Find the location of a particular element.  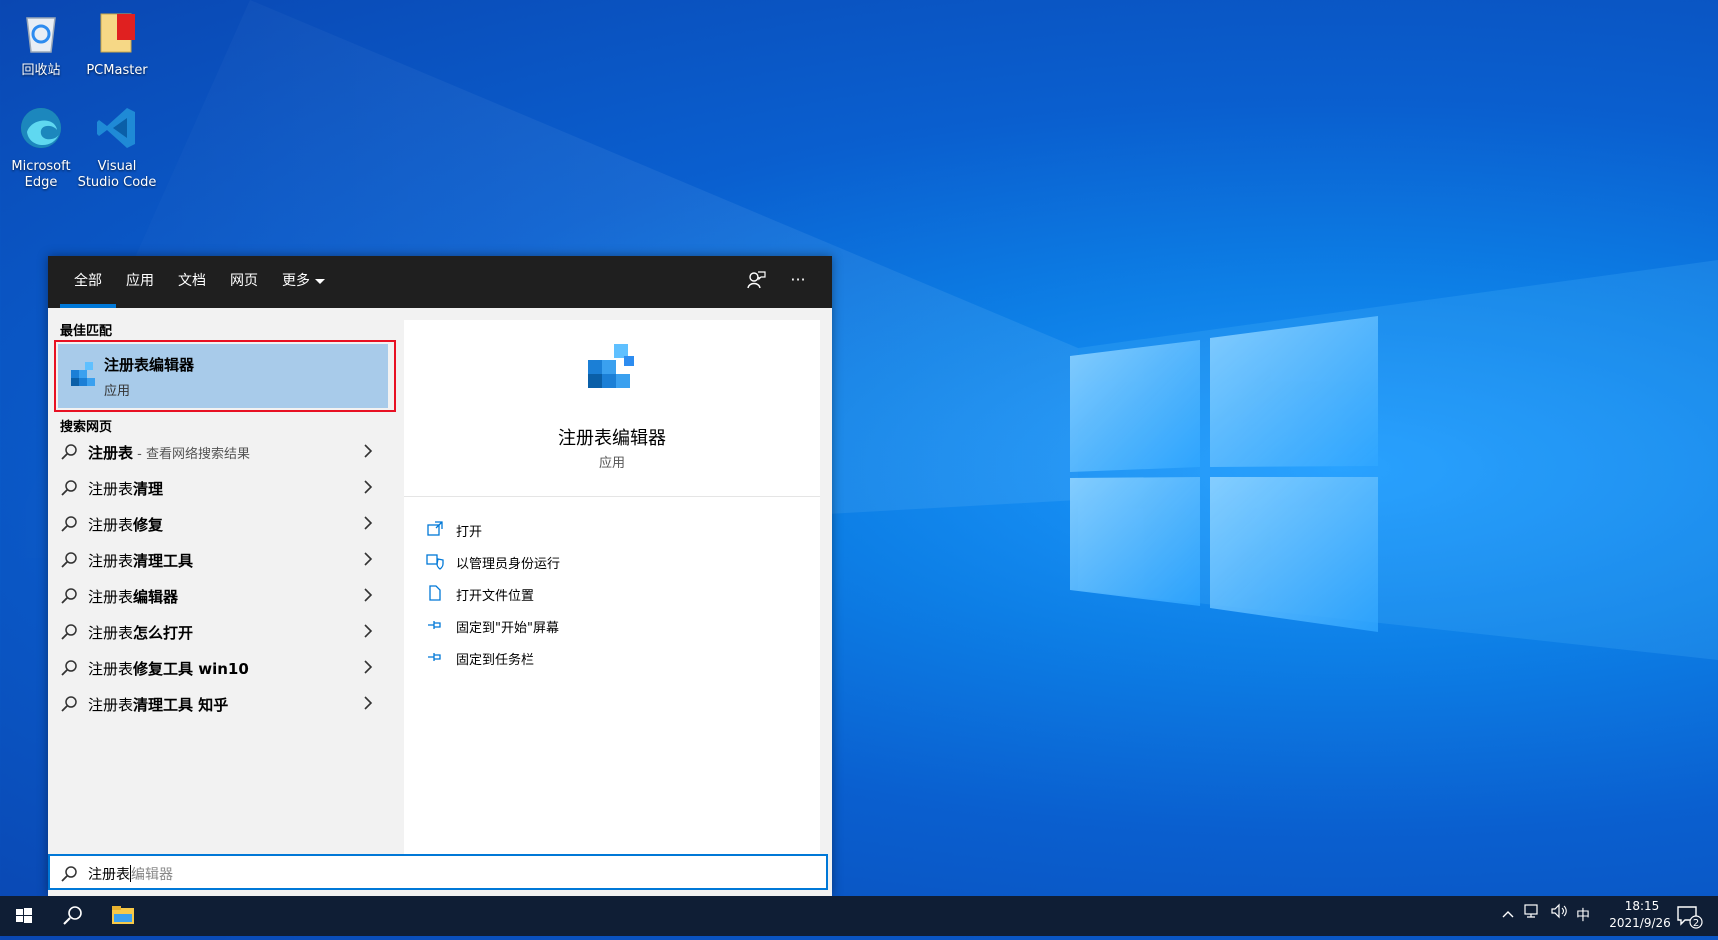

taskbar-file-explorer is located at coordinates (123, 916).